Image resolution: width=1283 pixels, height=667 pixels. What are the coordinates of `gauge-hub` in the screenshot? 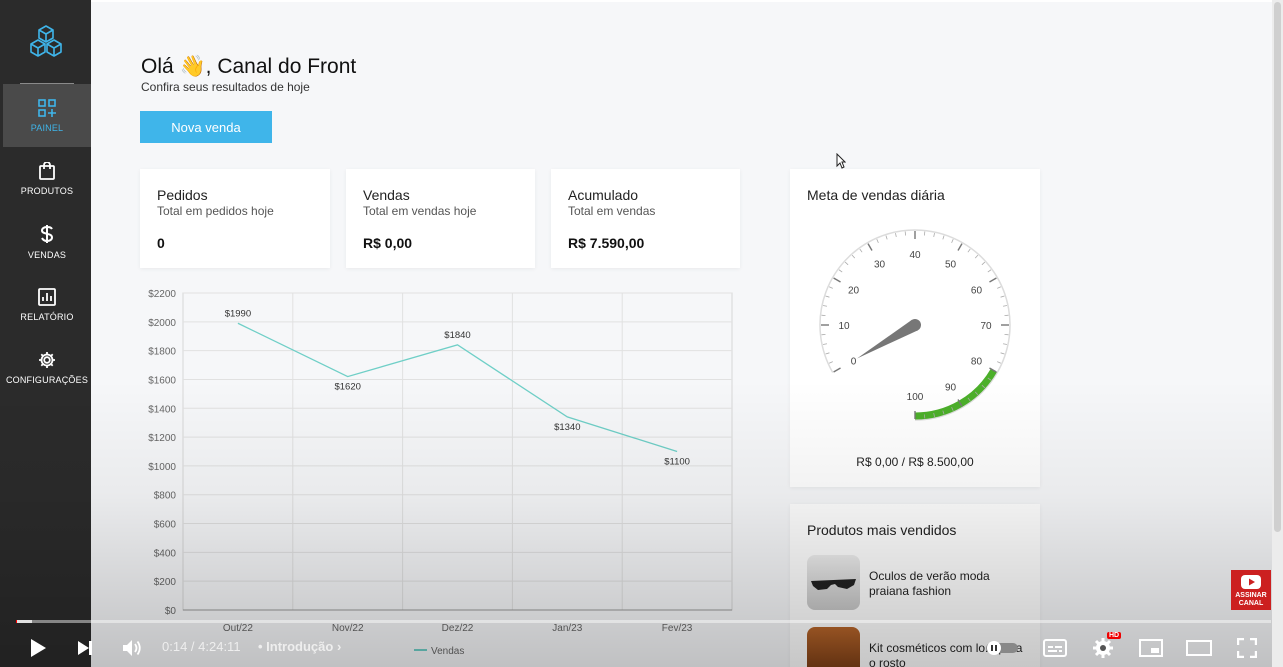 It's located at (915, 325).